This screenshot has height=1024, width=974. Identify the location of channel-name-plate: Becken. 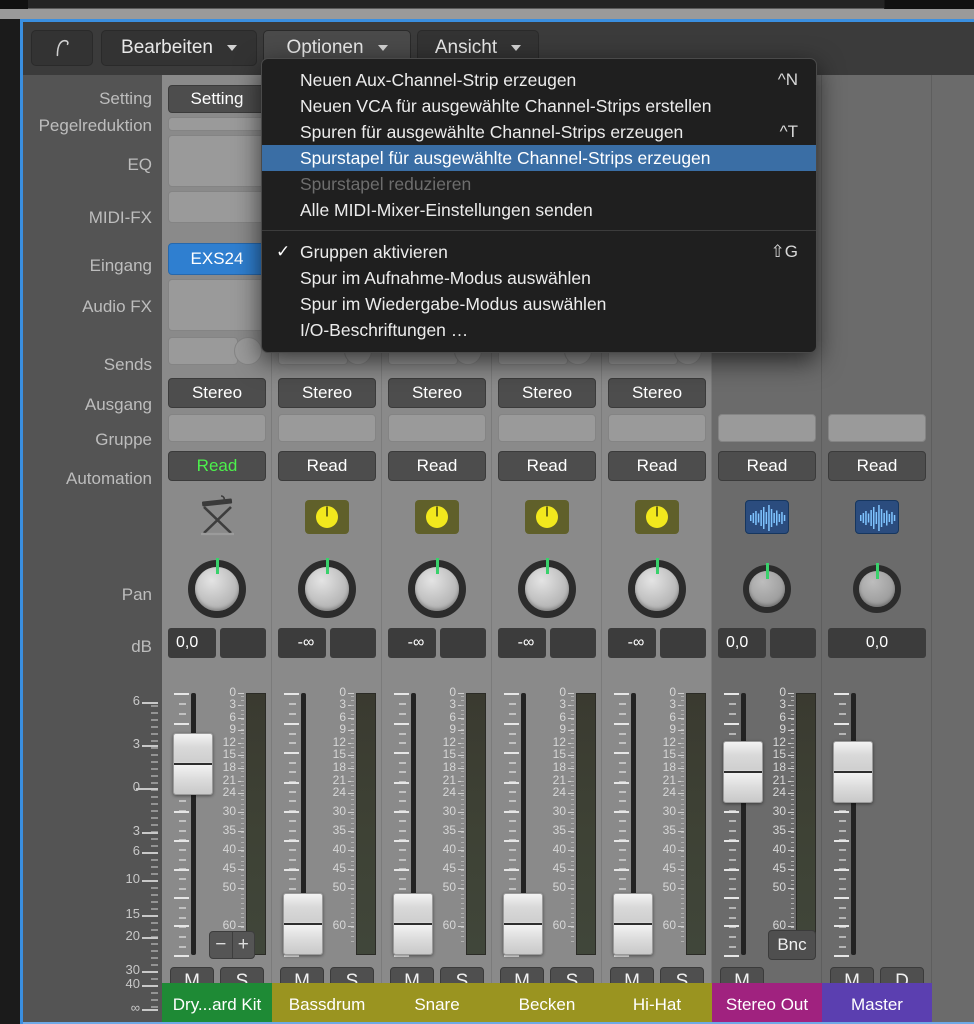
(547, 1003).